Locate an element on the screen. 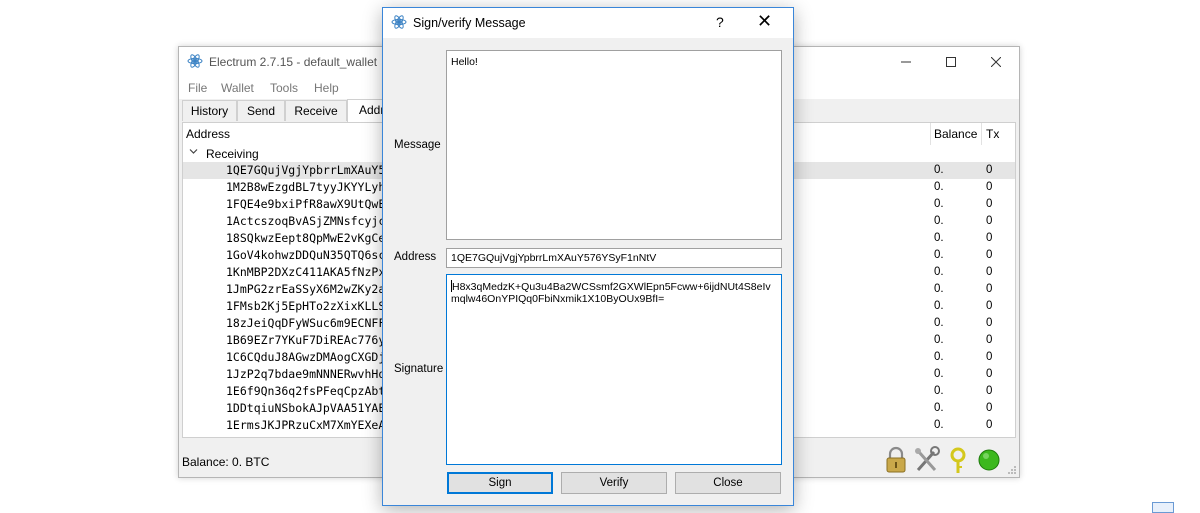 The width and height of the screenshot is (1200, 513). signature-label: Signature is located at coordinates (419, 369).